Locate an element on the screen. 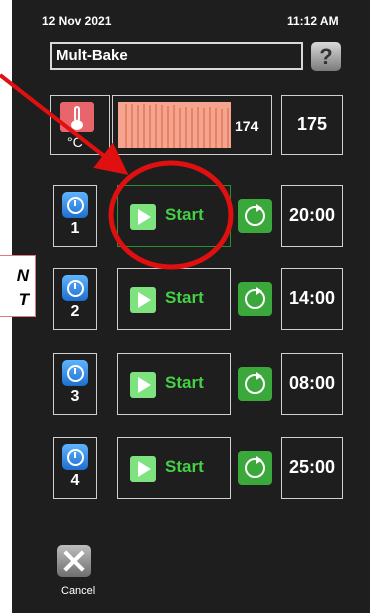 The image size is (382, 613). annotation-arrow is located at coordinates (64, 124).